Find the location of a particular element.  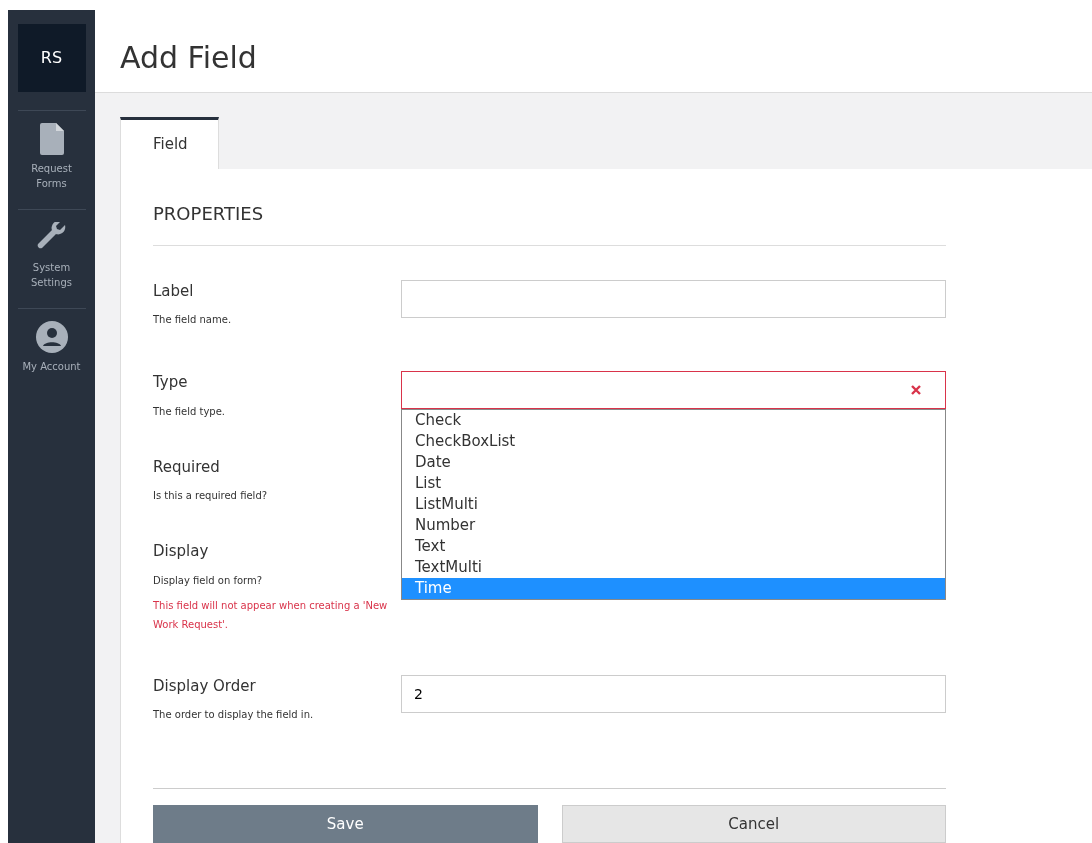

dropdown-option: TextMulti is located at coordinates (673, 567).